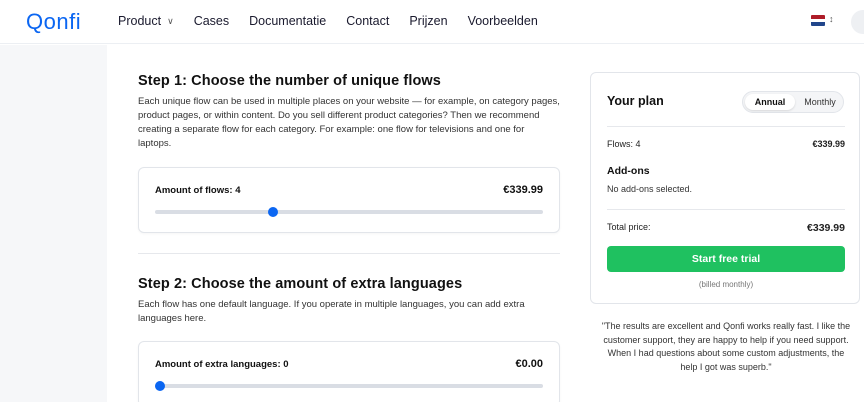  I want to click on nav-item-product: Product ∨, so click(146, 21).